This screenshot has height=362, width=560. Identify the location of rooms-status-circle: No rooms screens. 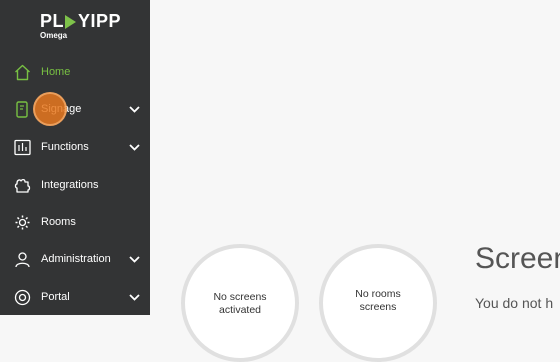
(378, 303).